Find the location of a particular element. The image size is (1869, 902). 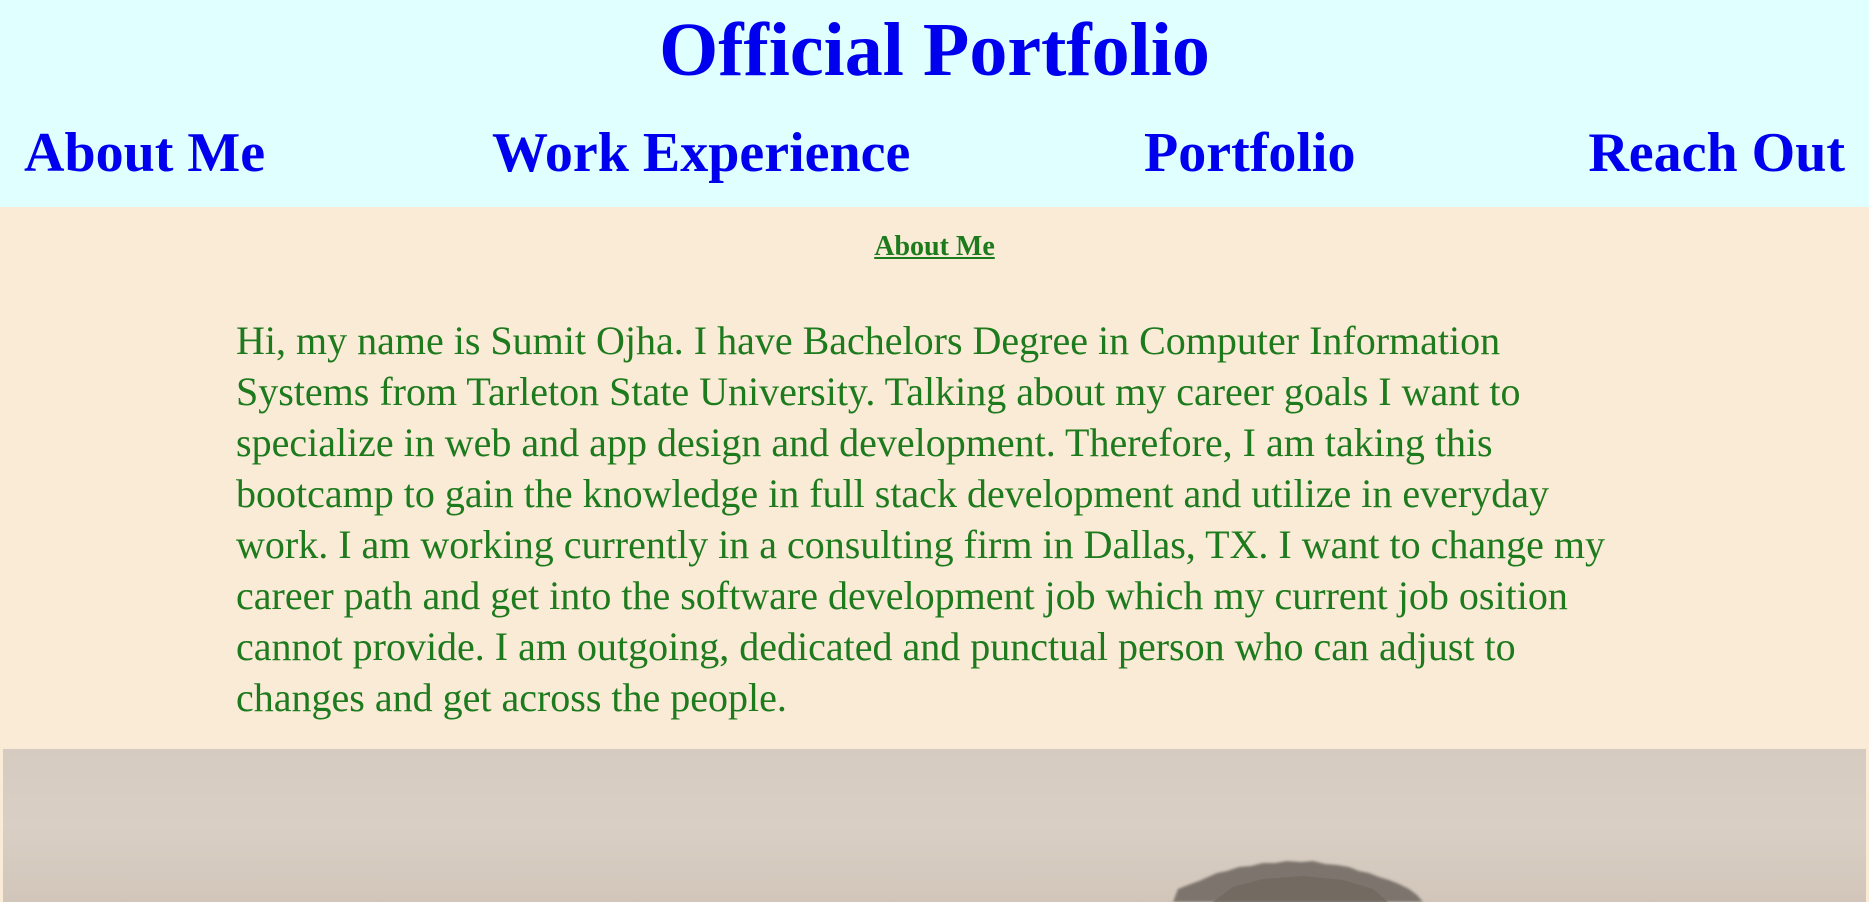

nav-link-portfolio: Portfolio is located at coordinates (1249, 153).